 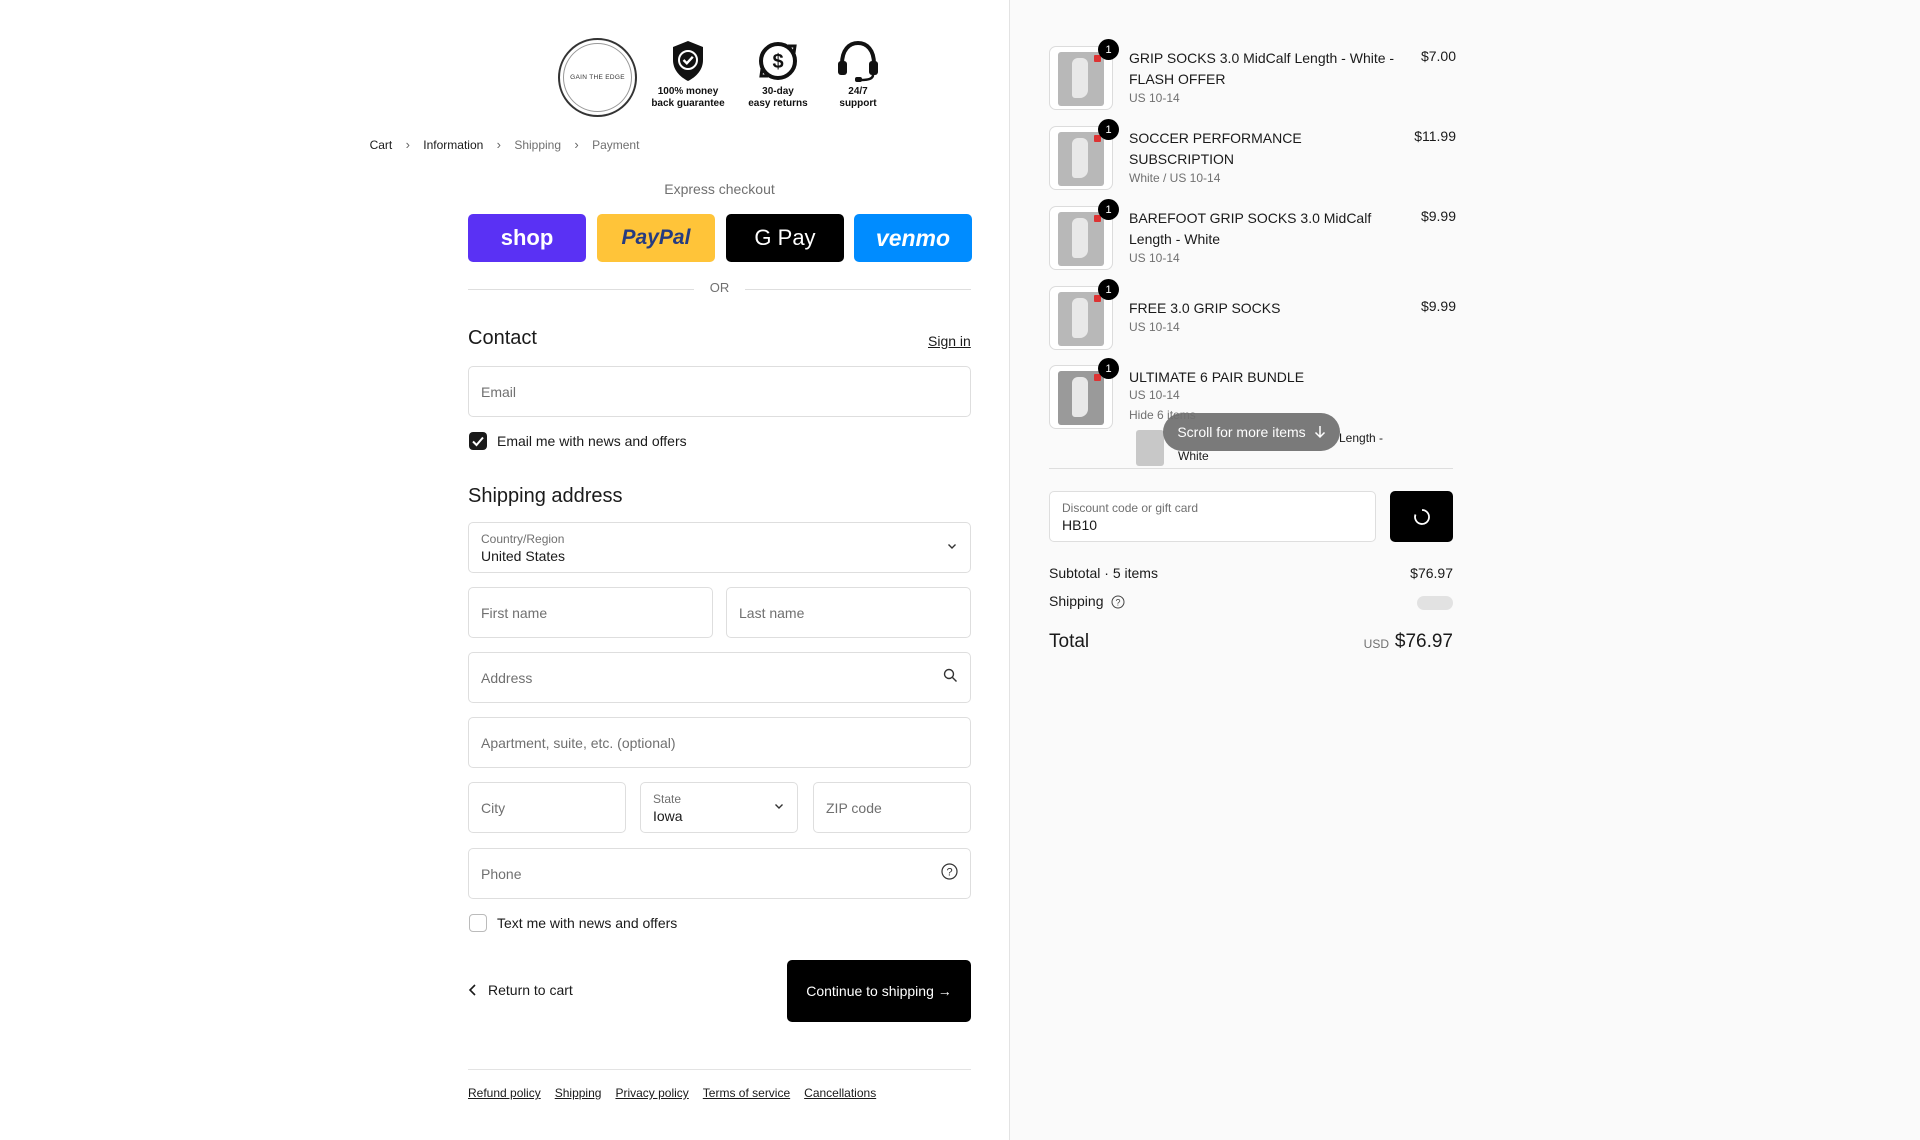 I want to click on cancellations-link: Cancellations, so click(x=840, y=1093).